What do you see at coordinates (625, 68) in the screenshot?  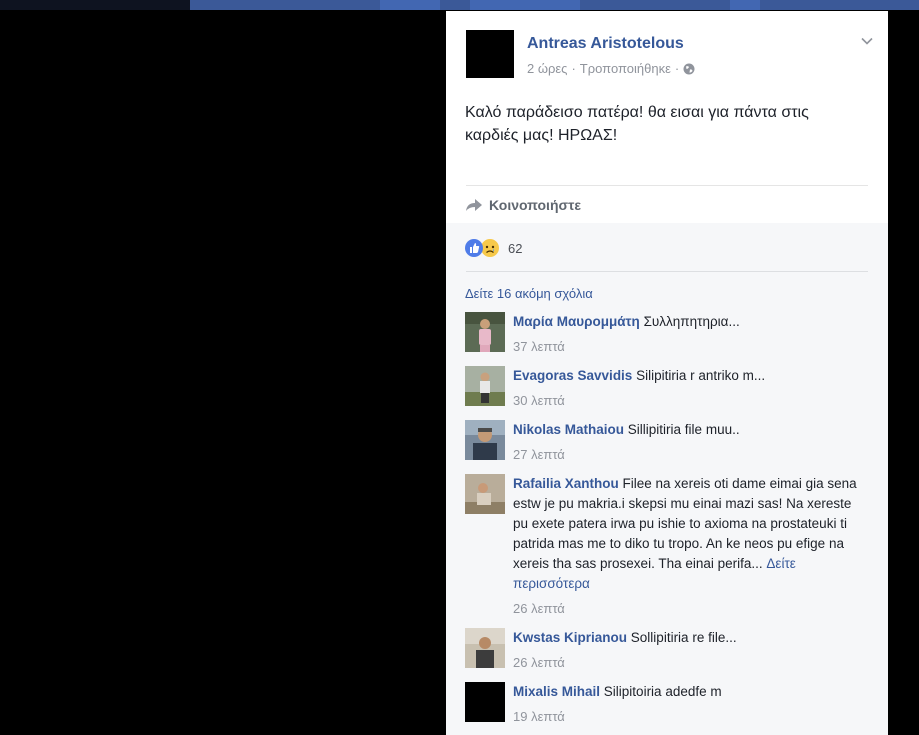 I see `edited-label: Τροποποιήθηκε` at bounding box center [625, 68].